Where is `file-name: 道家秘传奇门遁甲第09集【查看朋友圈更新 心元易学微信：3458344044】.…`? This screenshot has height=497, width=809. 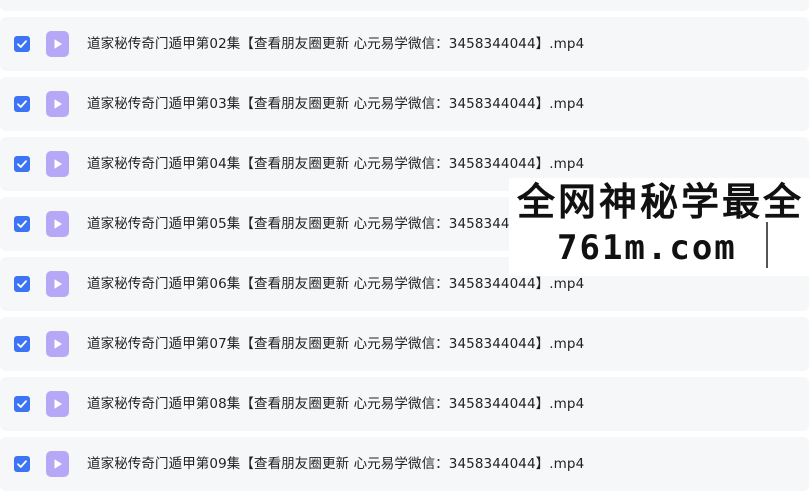
file-name: 道家秘传奇门遁甲第09集【查看朋友圈更新 心元易学微信：3458344044】.… is located at coordinates (335, 464).